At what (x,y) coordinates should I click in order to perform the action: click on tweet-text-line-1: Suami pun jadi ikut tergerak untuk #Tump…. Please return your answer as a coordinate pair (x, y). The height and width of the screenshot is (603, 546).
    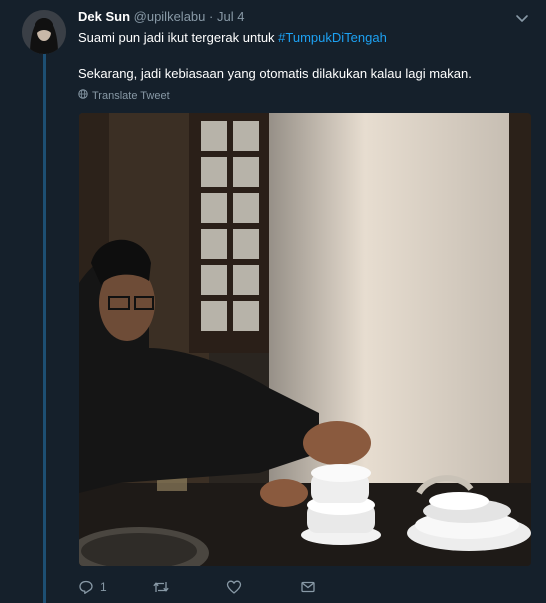
    Looking at the image, I should click on (232, 37).